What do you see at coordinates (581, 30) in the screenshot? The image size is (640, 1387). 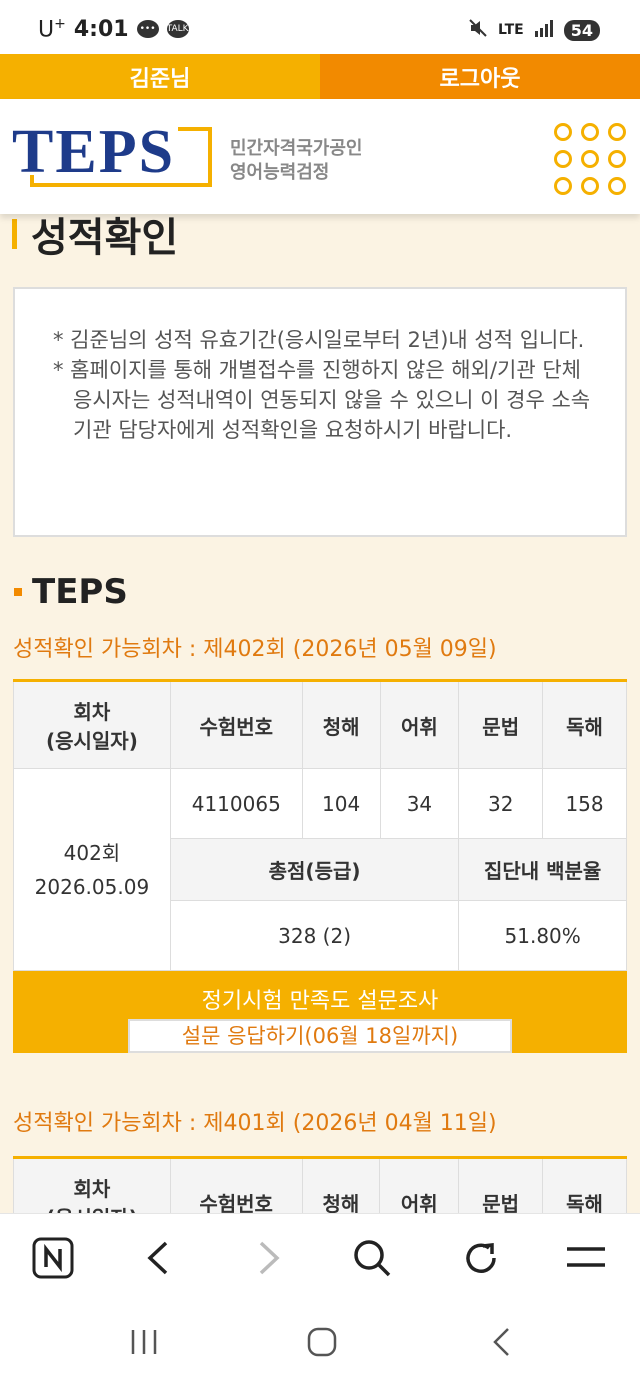 I see `battery-icon: 54` at bounding box center [581, 30].